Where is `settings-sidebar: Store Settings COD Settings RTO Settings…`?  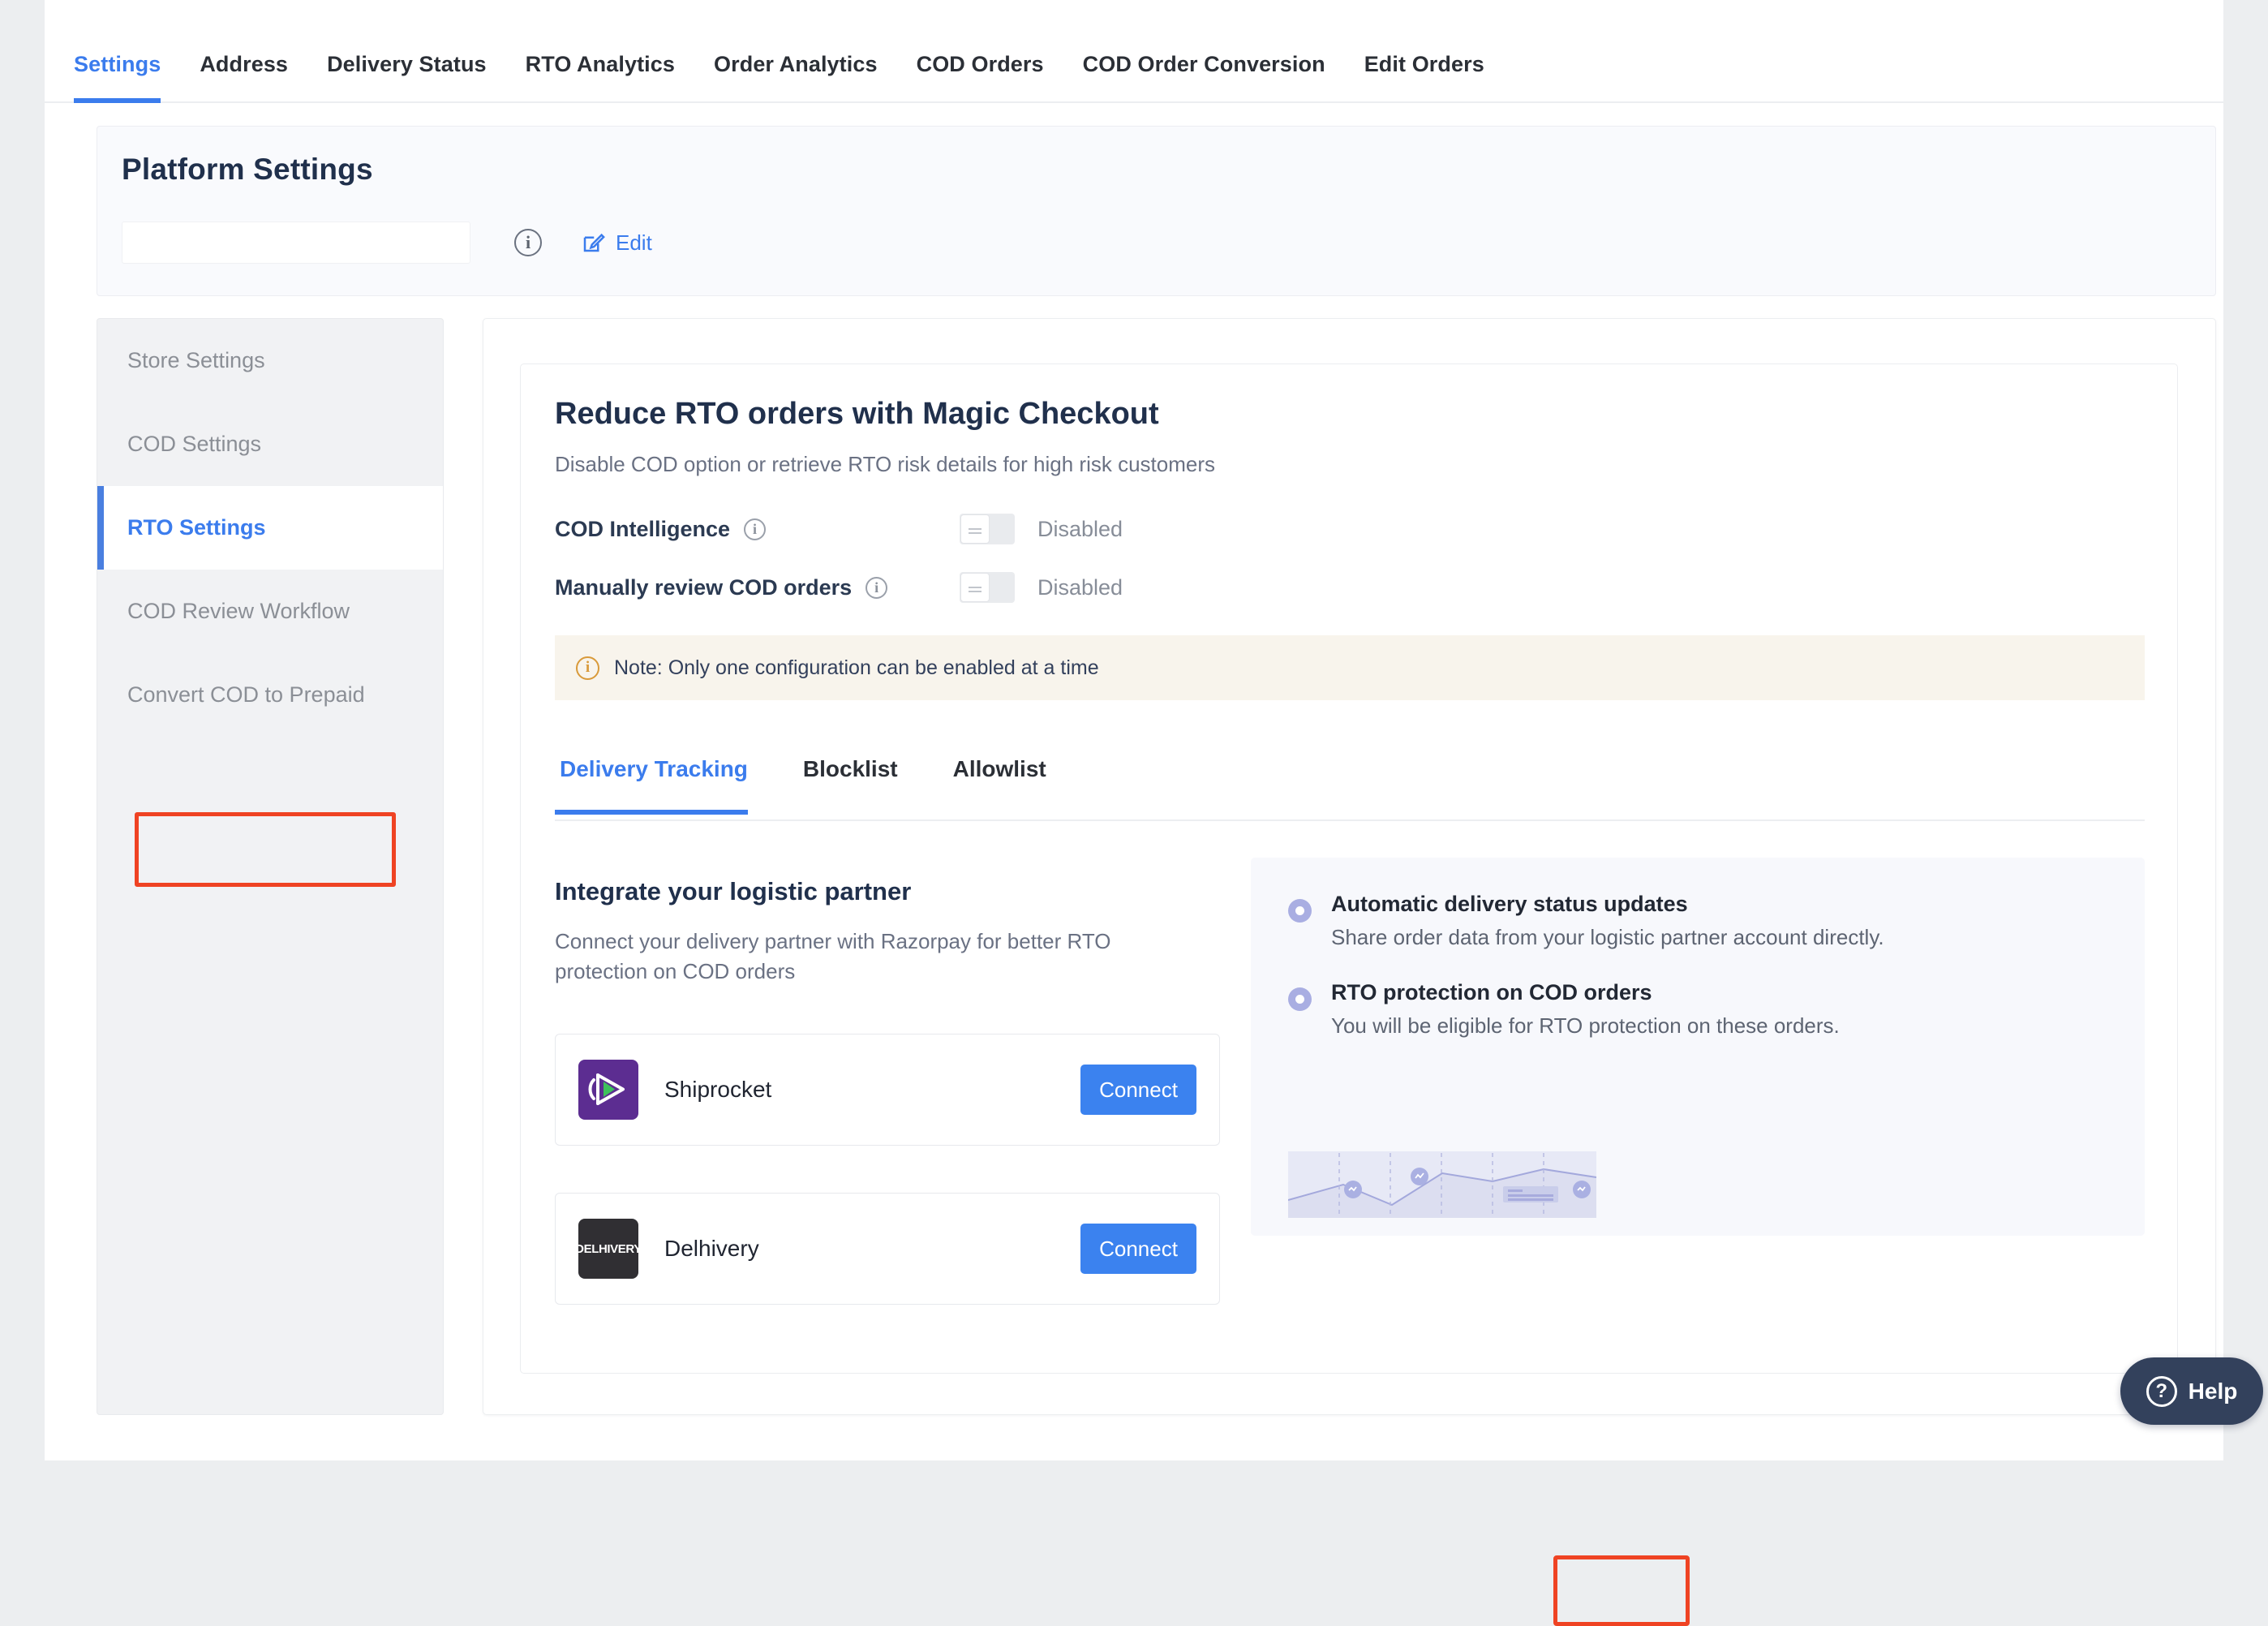 settings-sidebar: Store Settings COD Settings RTO Settings… is located at coordinates (270, 866).